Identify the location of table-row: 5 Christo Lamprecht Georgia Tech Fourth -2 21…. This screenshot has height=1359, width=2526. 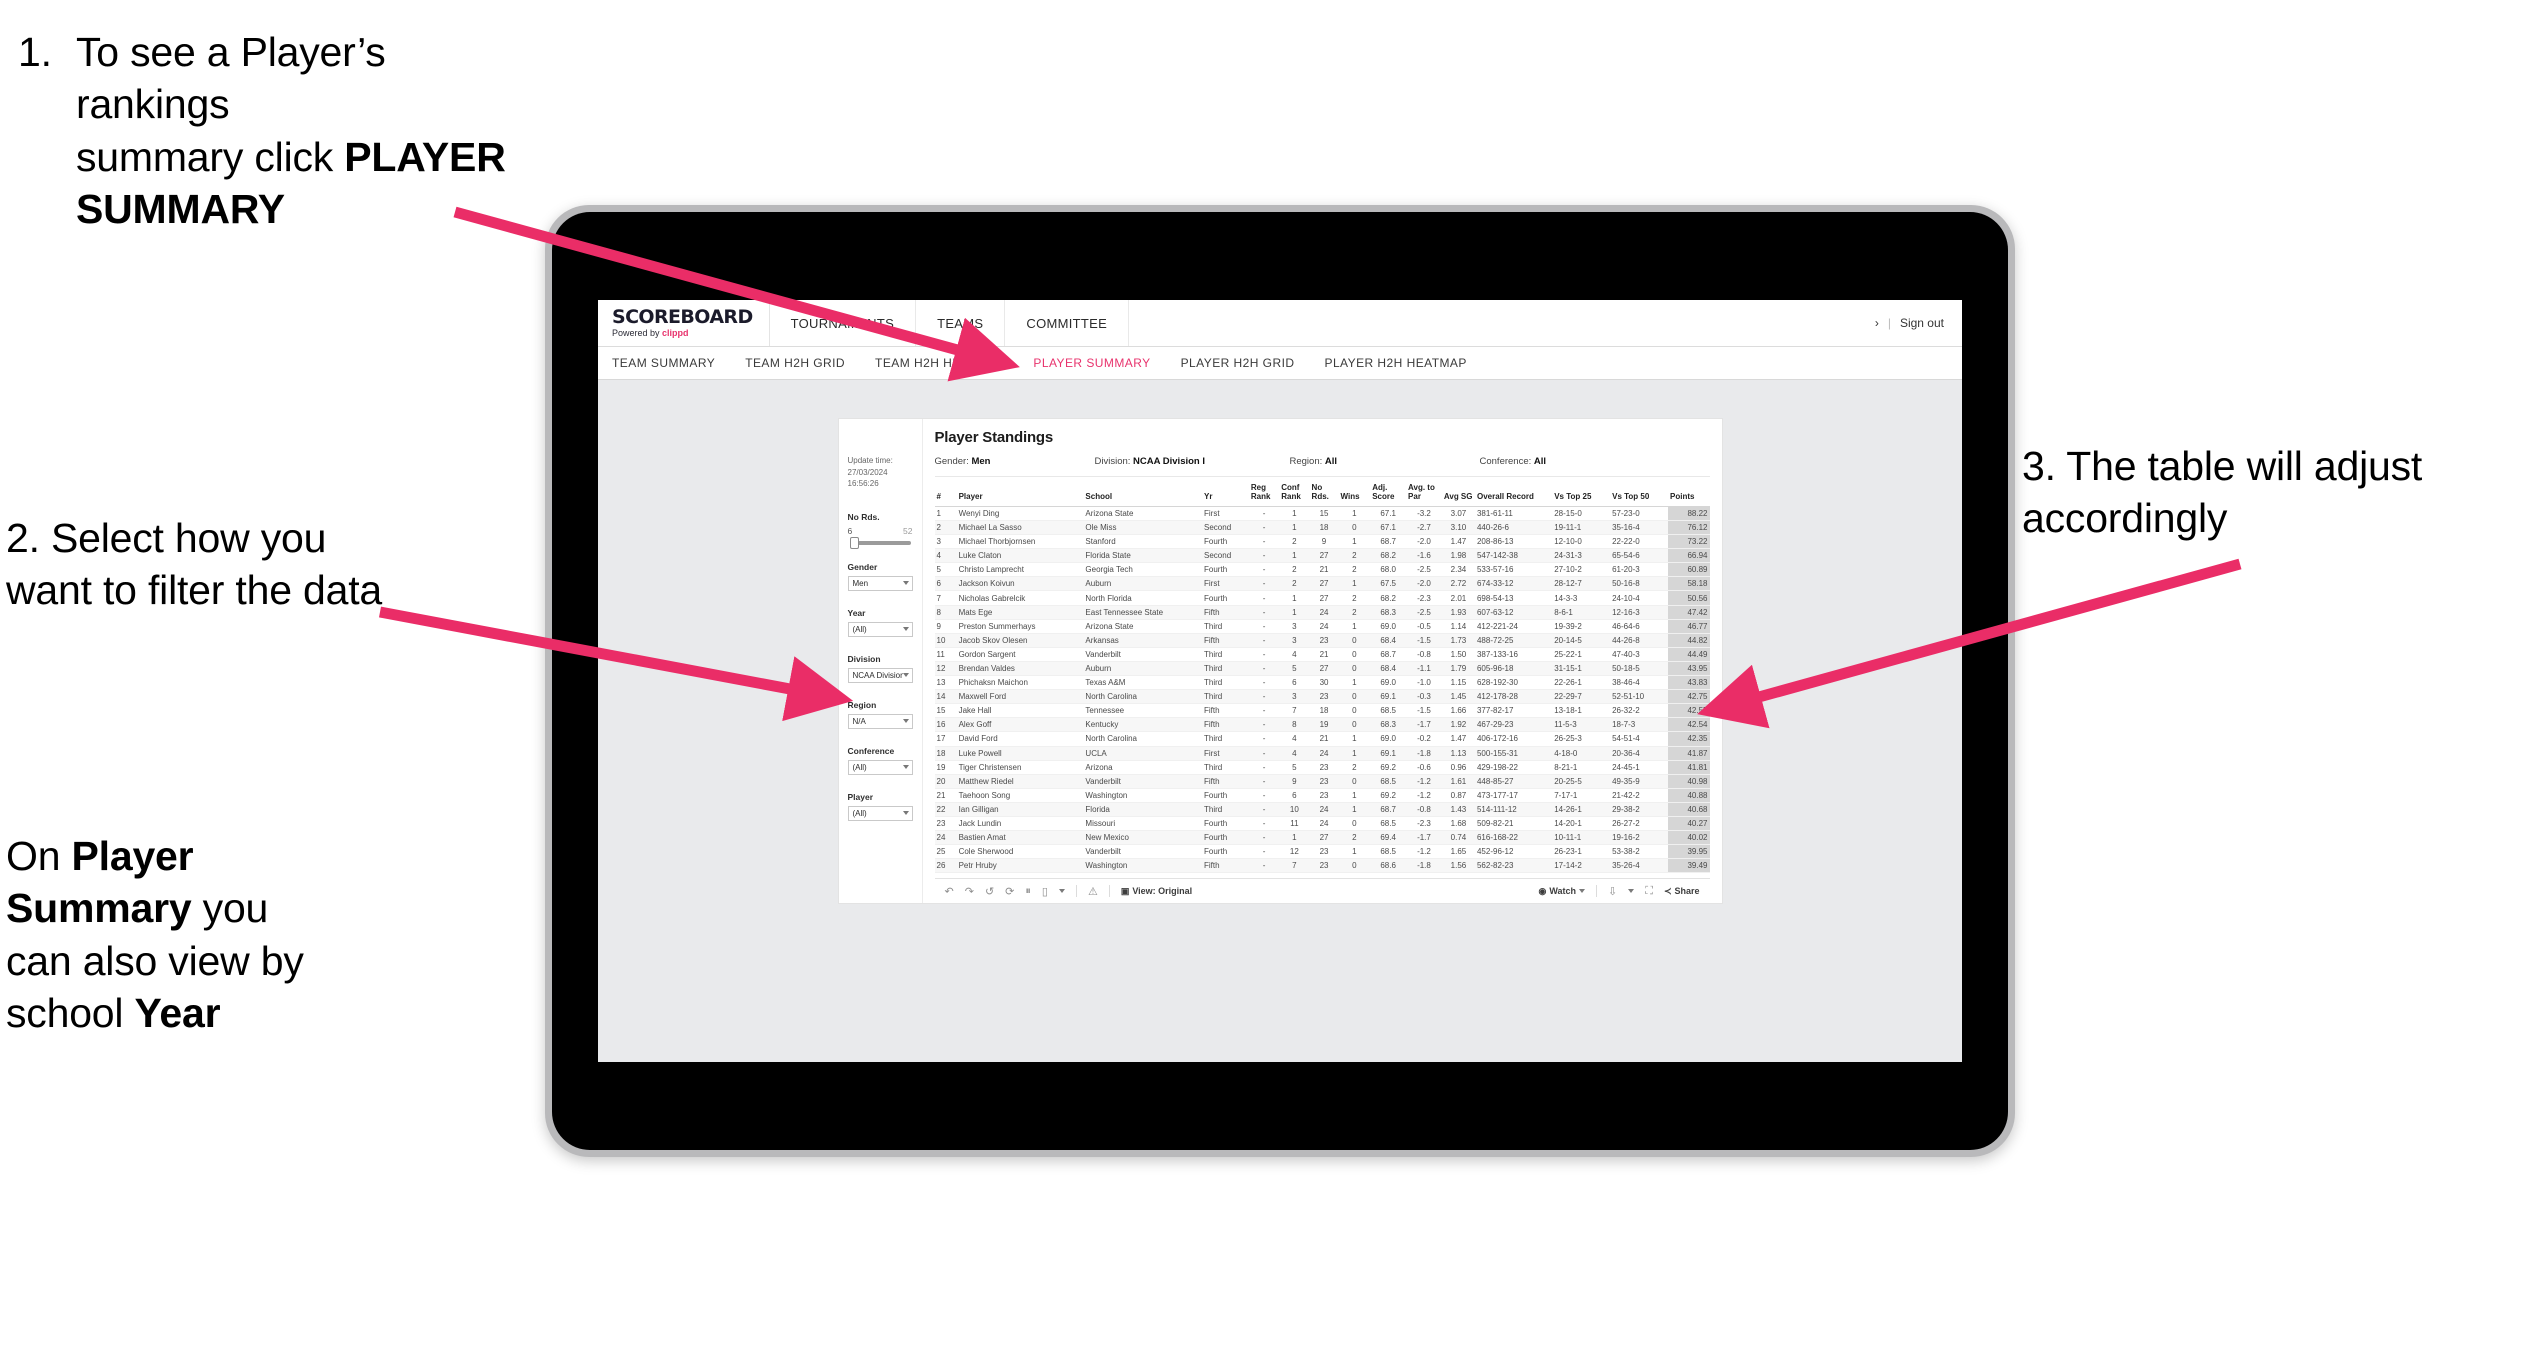
(1322, 570).